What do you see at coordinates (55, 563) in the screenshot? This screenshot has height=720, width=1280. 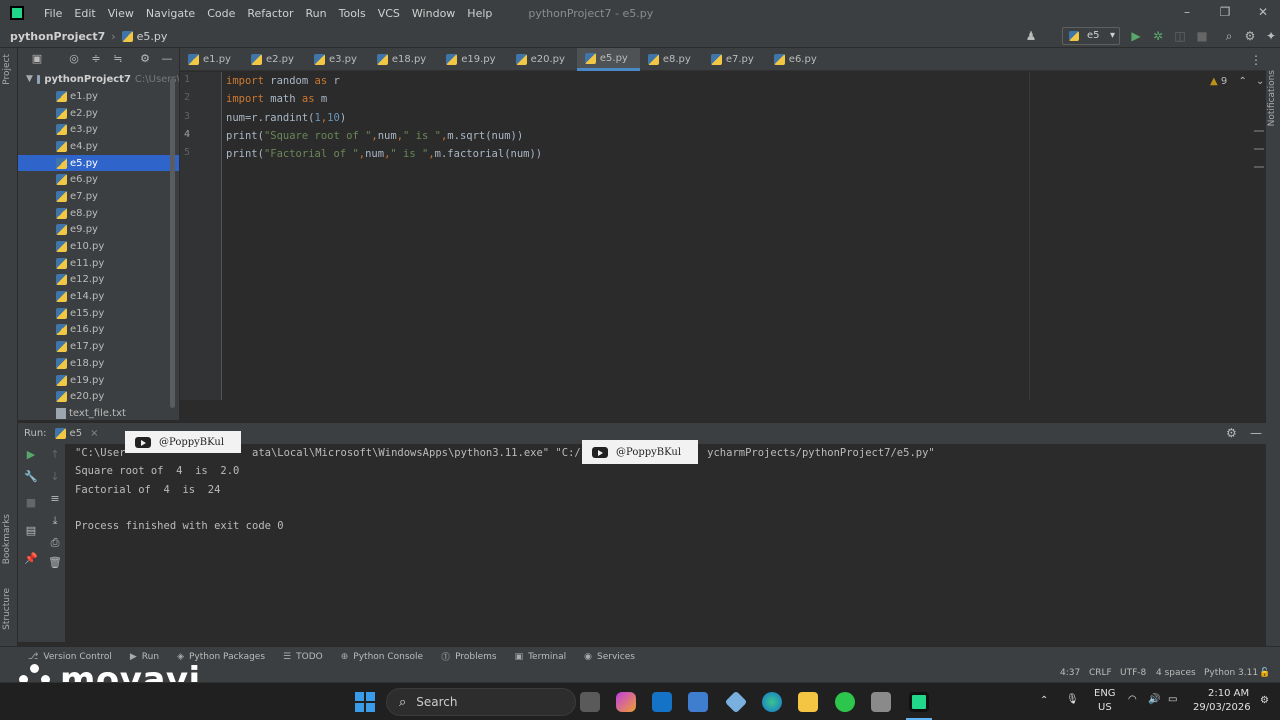 I see `trash-icon: 🗑` at bounding box center [55, 563].